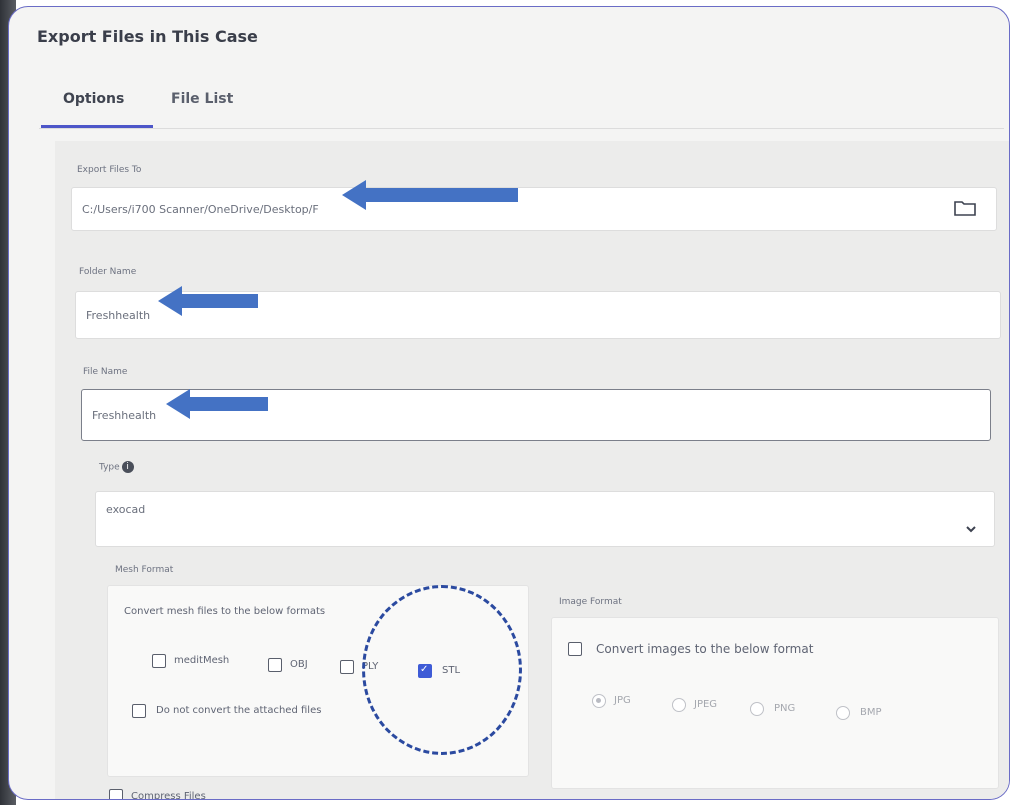 The height and width of the screenshot is (805, 1016). What do you see at coordinates (127, 467) in the screenshot?
I see `info-icon: i` at bounding box center [127, 467].